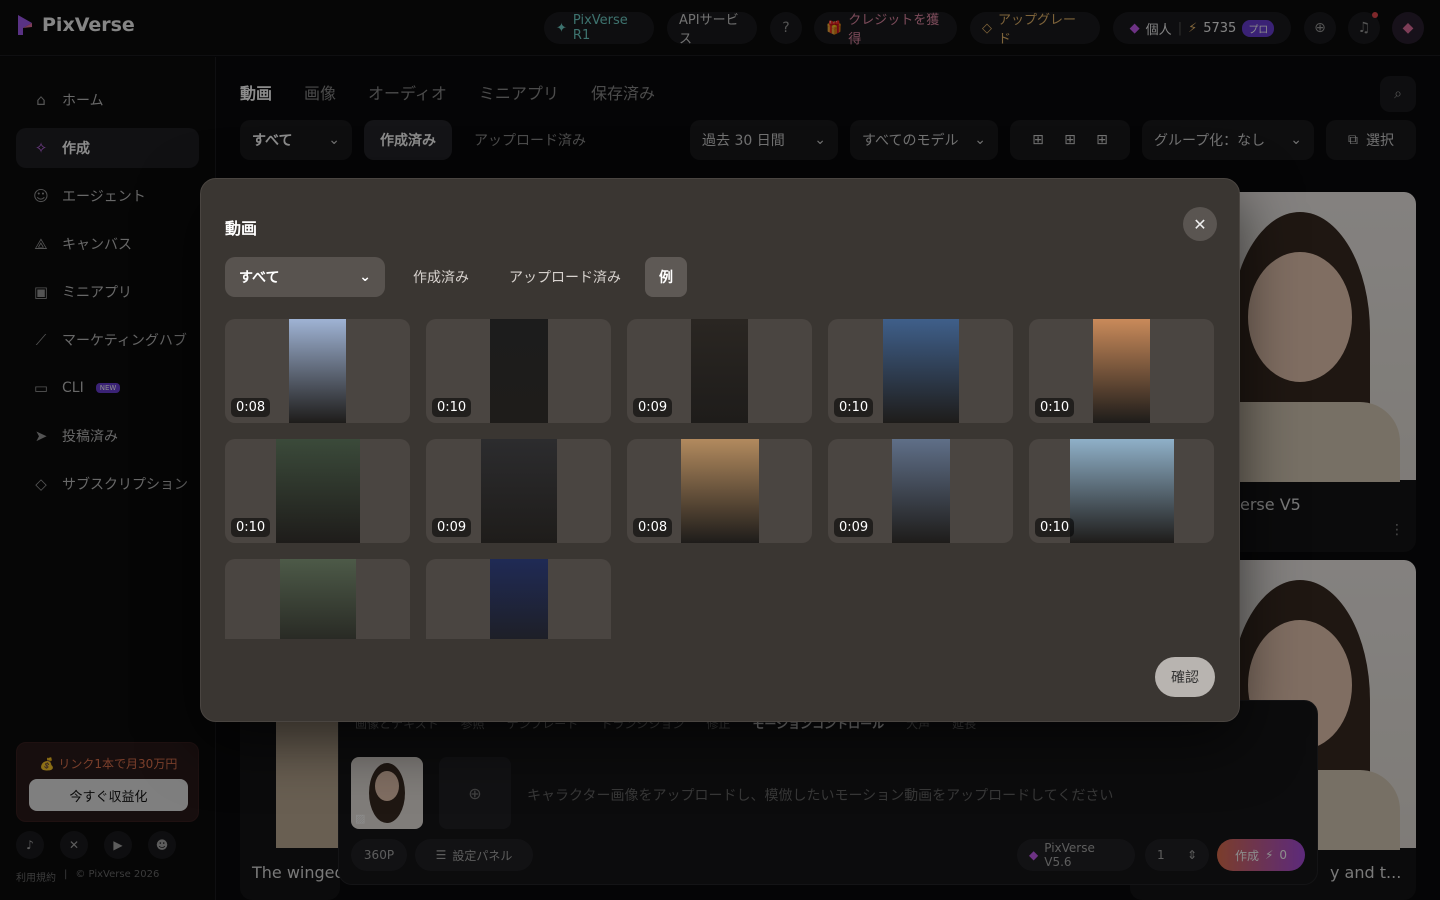  Describe the element at coordinates (241, 228) in the screenshot. I see `modal-title: 動画` at that location.